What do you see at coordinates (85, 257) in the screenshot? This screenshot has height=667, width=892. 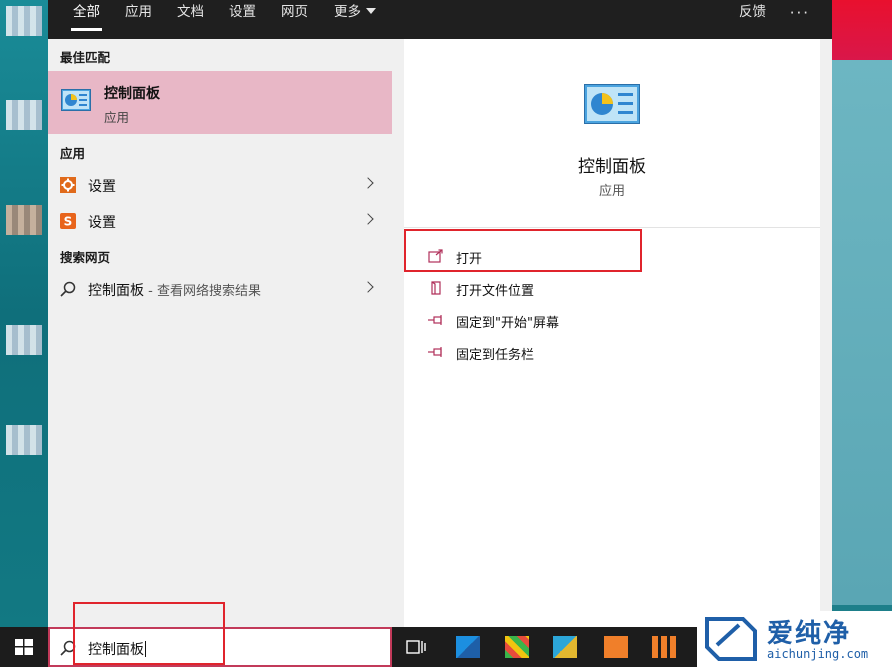 I see `web-search-header: 搜索网页` at bounding box center [85, 257].